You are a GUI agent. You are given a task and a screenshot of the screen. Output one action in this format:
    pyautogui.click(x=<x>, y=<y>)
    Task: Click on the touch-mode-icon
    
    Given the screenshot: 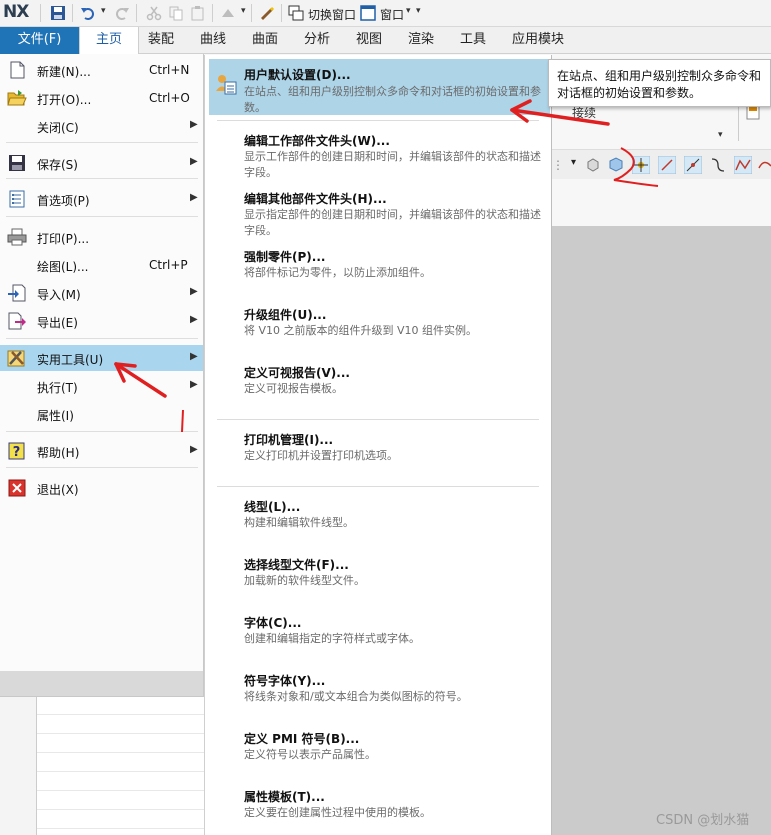 What is the action you would take?
    pyautogui.click(x=267, y=13)
    